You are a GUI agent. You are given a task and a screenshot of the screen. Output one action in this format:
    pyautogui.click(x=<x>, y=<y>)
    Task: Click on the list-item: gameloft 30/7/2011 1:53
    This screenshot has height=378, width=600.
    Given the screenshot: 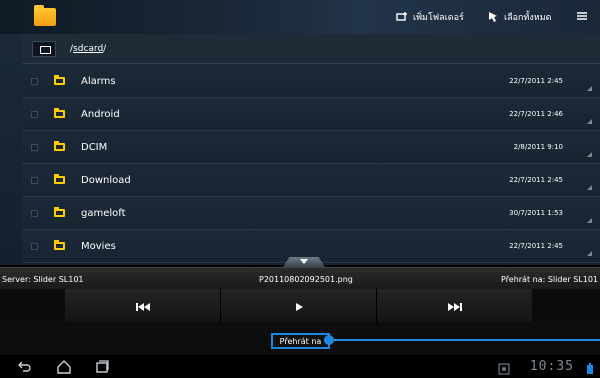 What is the action you would take?
    pyautogui.click(x=311, y=213)
    